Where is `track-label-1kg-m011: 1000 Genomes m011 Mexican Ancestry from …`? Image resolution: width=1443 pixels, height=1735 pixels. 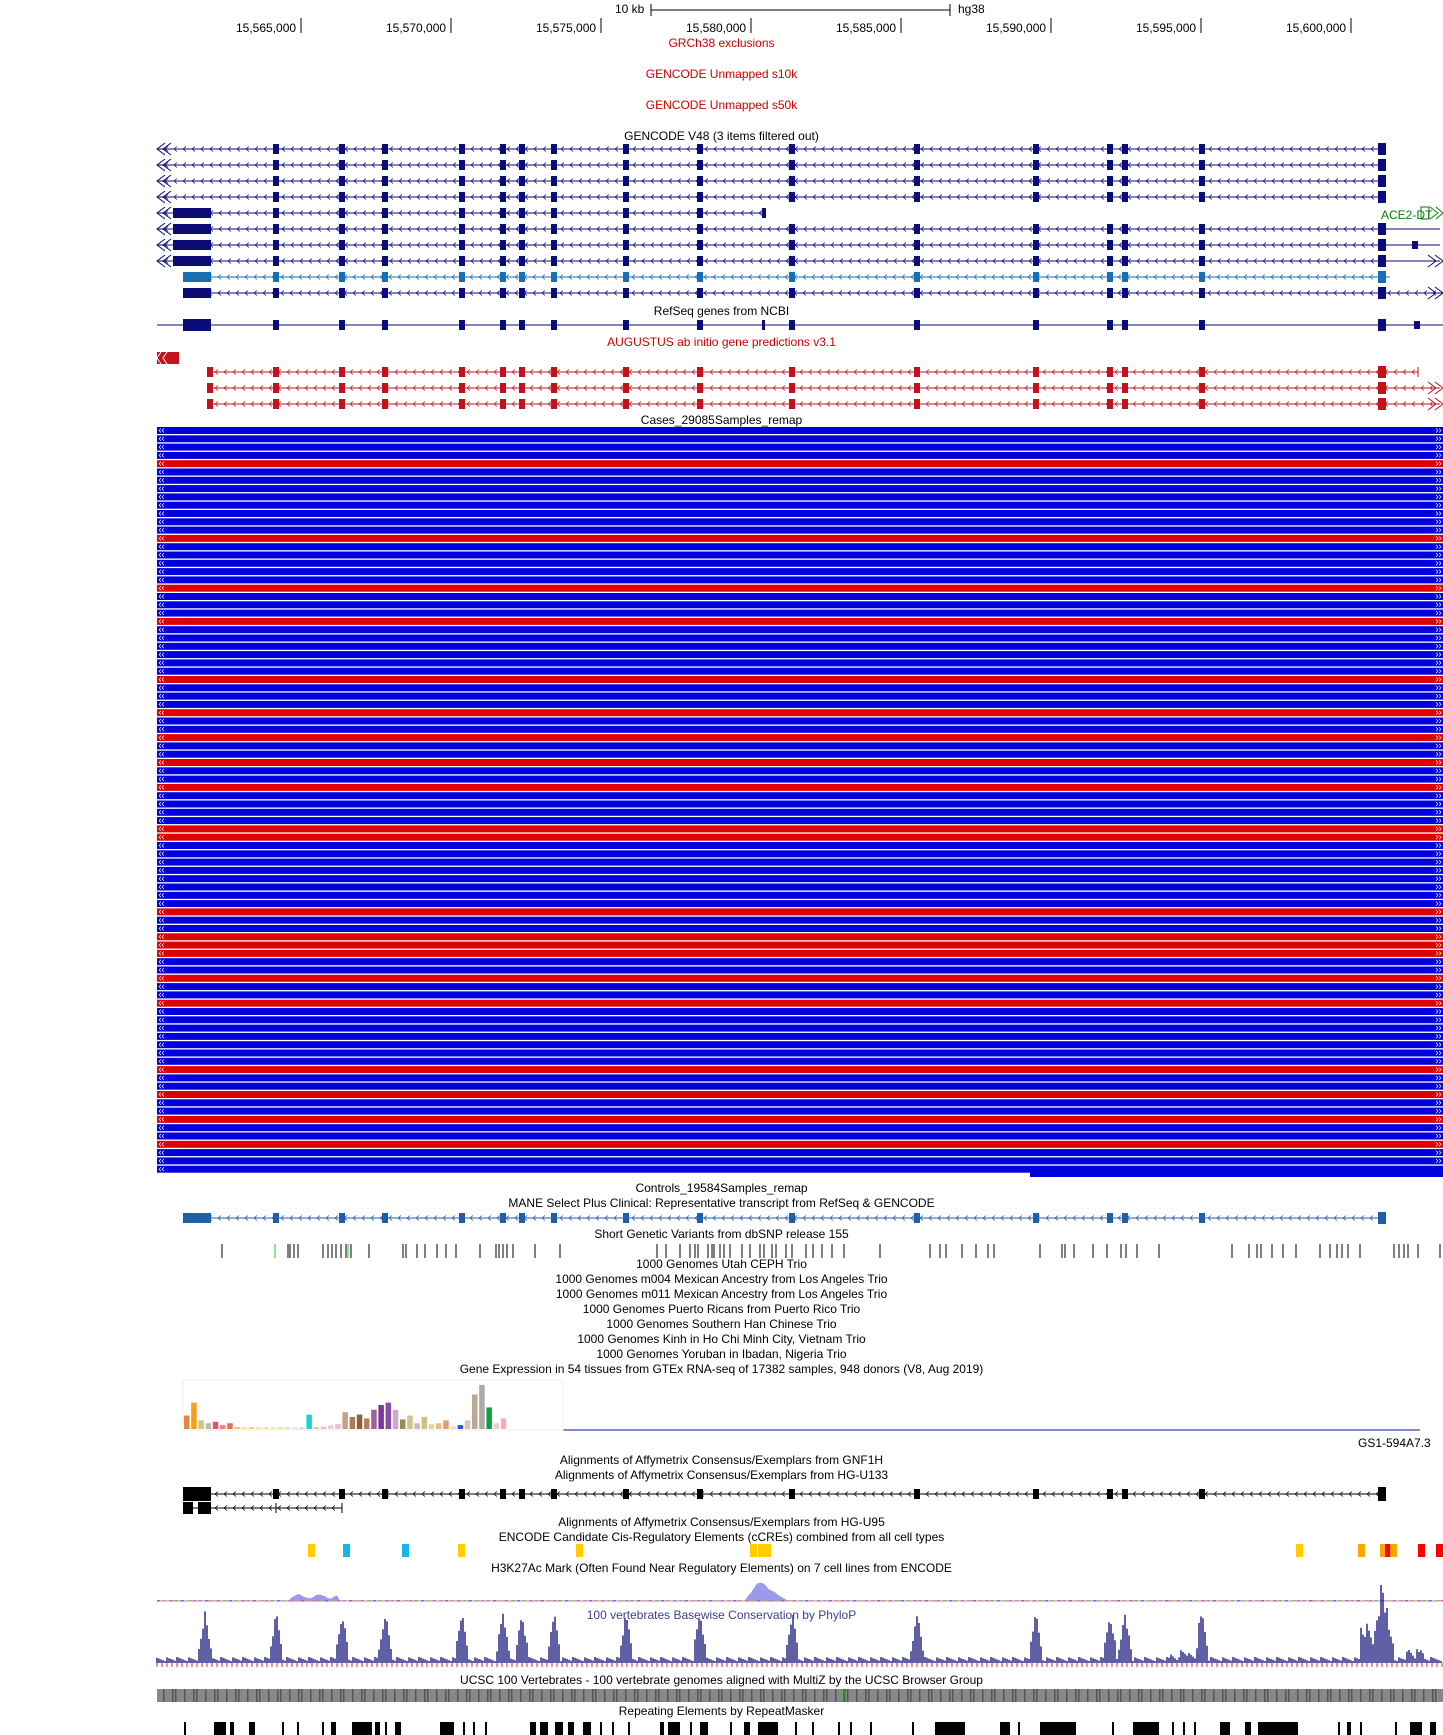
track-label-1kg-m011: 1000 Genomes m011 Mexican Ancestry from … is located at coordinates (721, 1294).